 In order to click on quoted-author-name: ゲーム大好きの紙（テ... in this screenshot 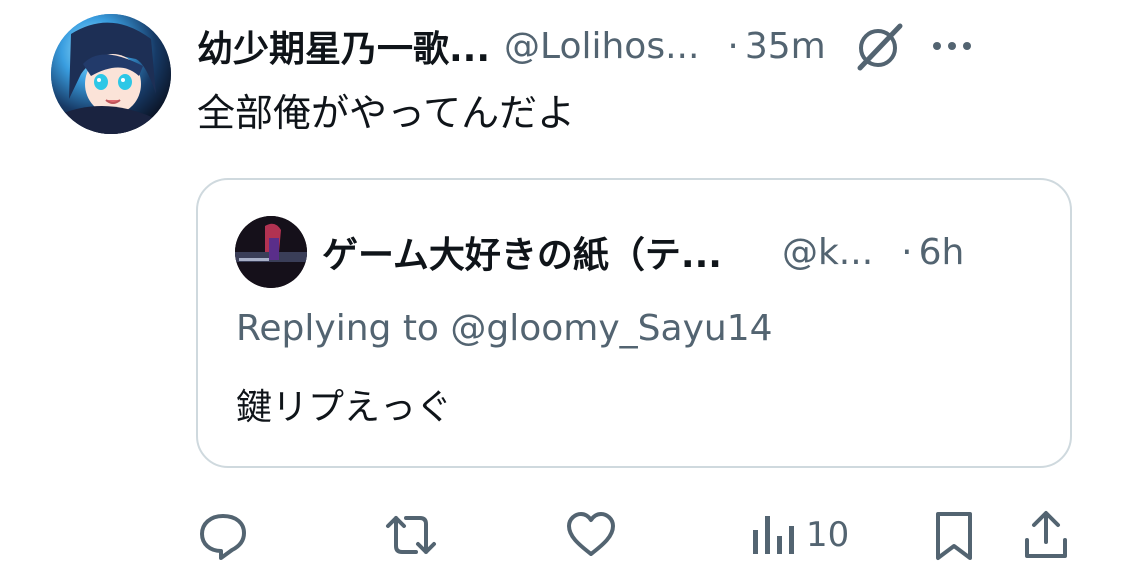, I will do `click(522, 252)`.